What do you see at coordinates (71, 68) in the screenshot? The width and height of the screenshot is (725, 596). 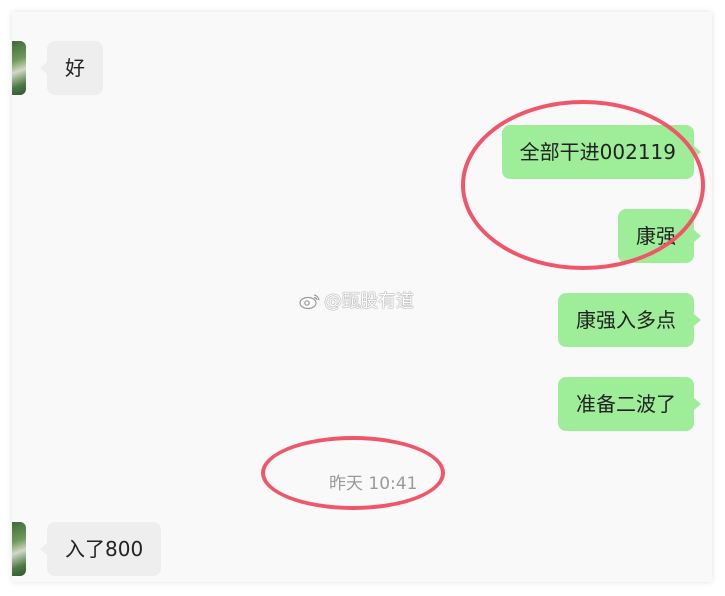 I see `received-message-bubble: 好` at bounding box center [71, 68].